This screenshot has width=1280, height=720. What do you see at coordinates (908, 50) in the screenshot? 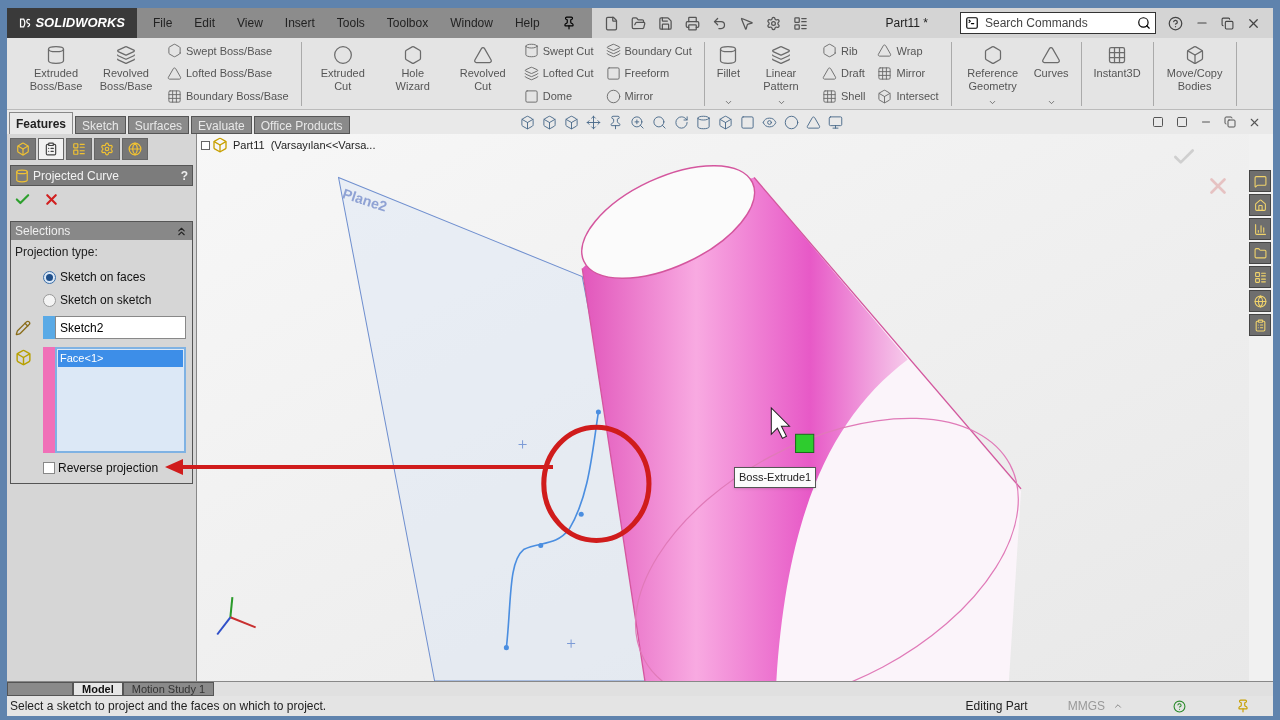
I see `ribbon-button: Wrap` at bounding box center [908, 50].